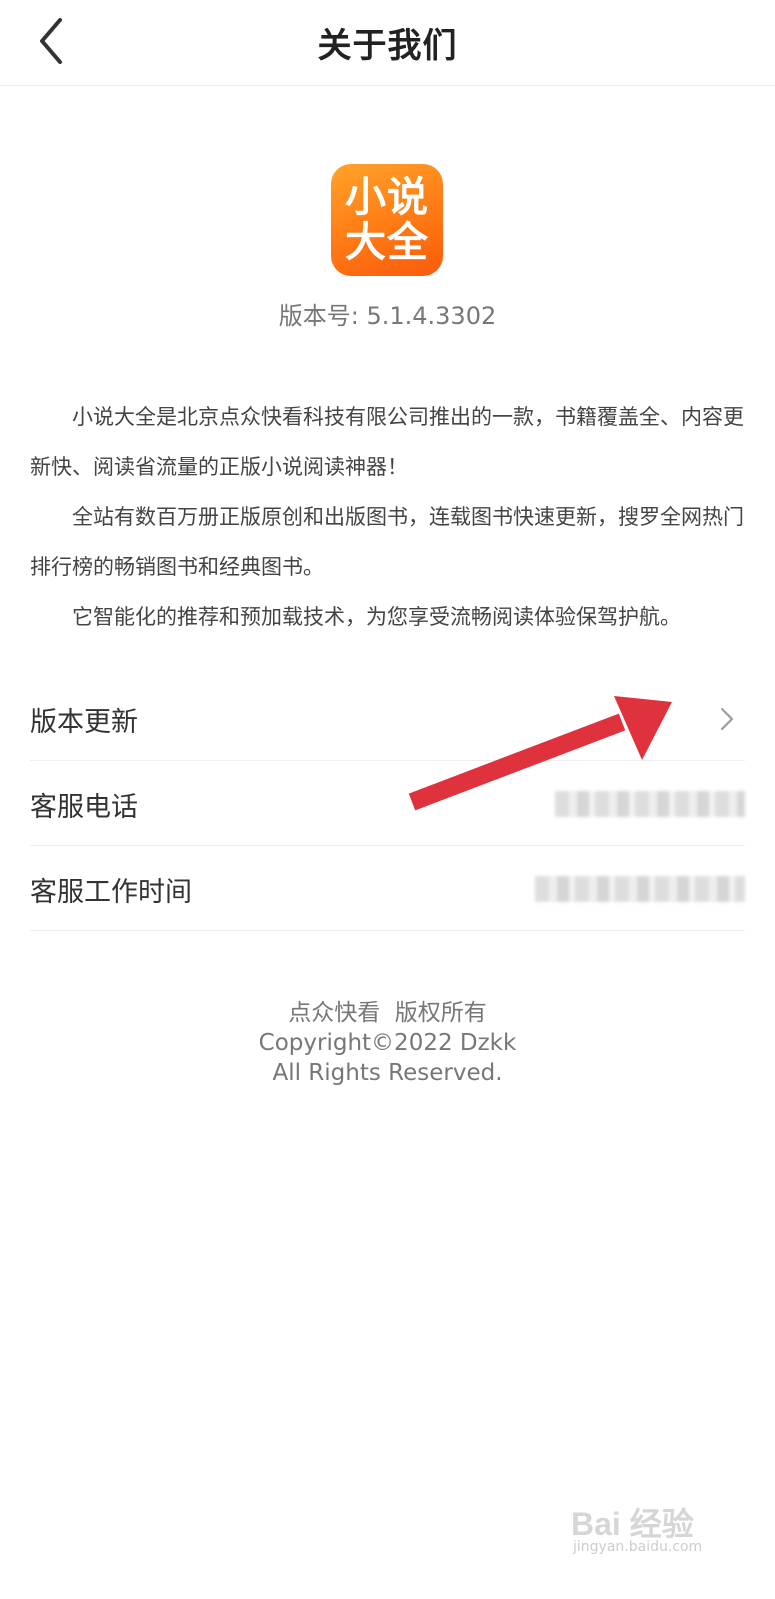 The image size is (775, 1599). I want to click on app-header: 关于我们, so click(387, 43).